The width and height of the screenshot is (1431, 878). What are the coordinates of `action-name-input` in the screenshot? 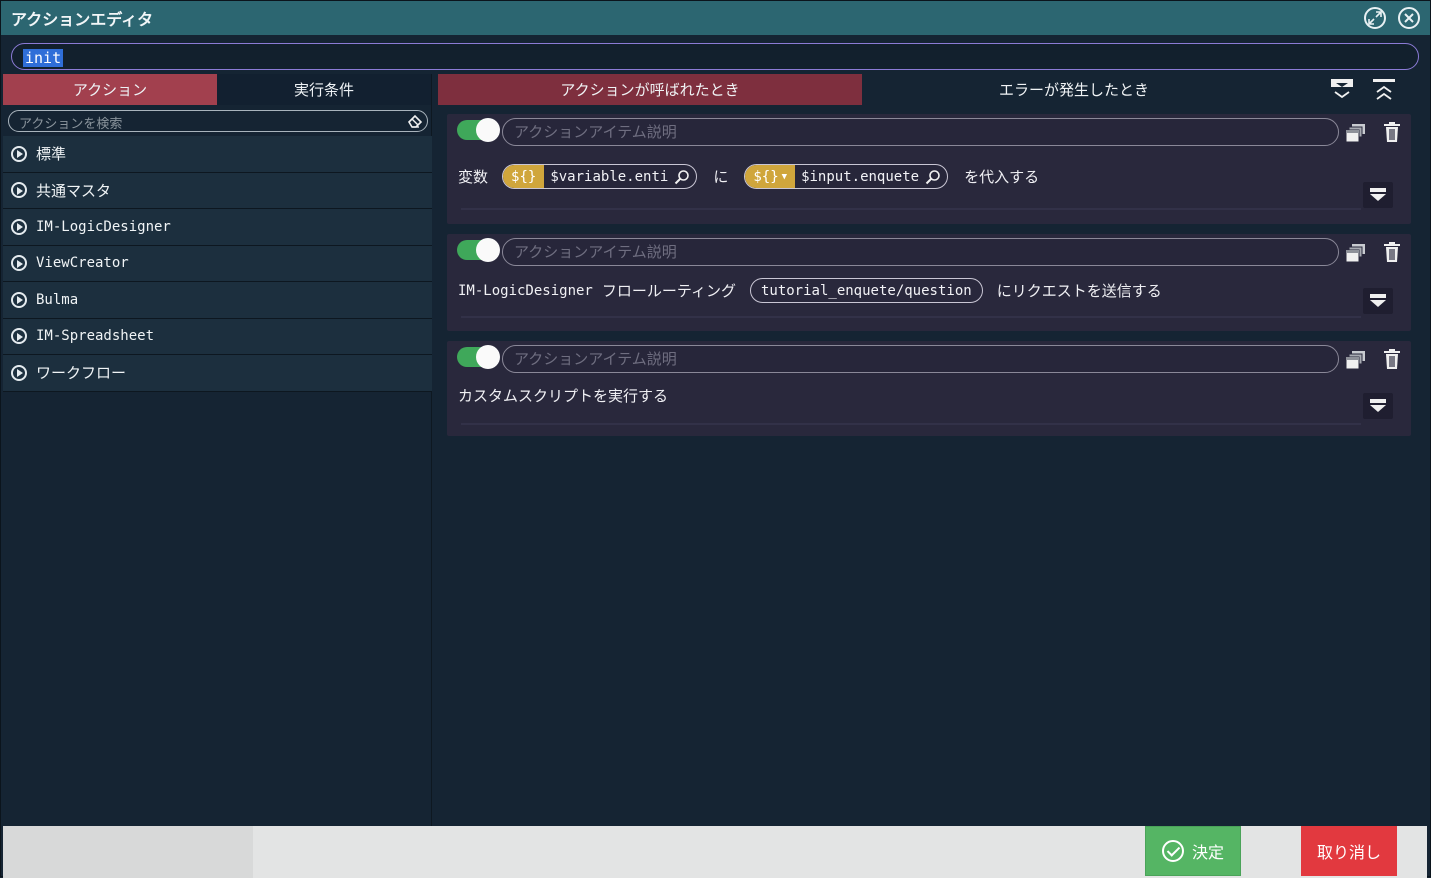 It's located at (715, 56).